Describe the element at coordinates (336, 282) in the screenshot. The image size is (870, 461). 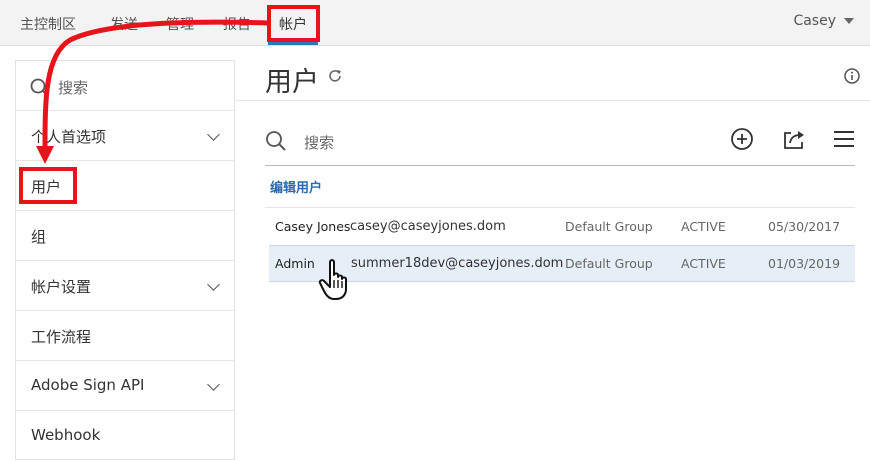
I see `hand-pointer-icon` at that location.